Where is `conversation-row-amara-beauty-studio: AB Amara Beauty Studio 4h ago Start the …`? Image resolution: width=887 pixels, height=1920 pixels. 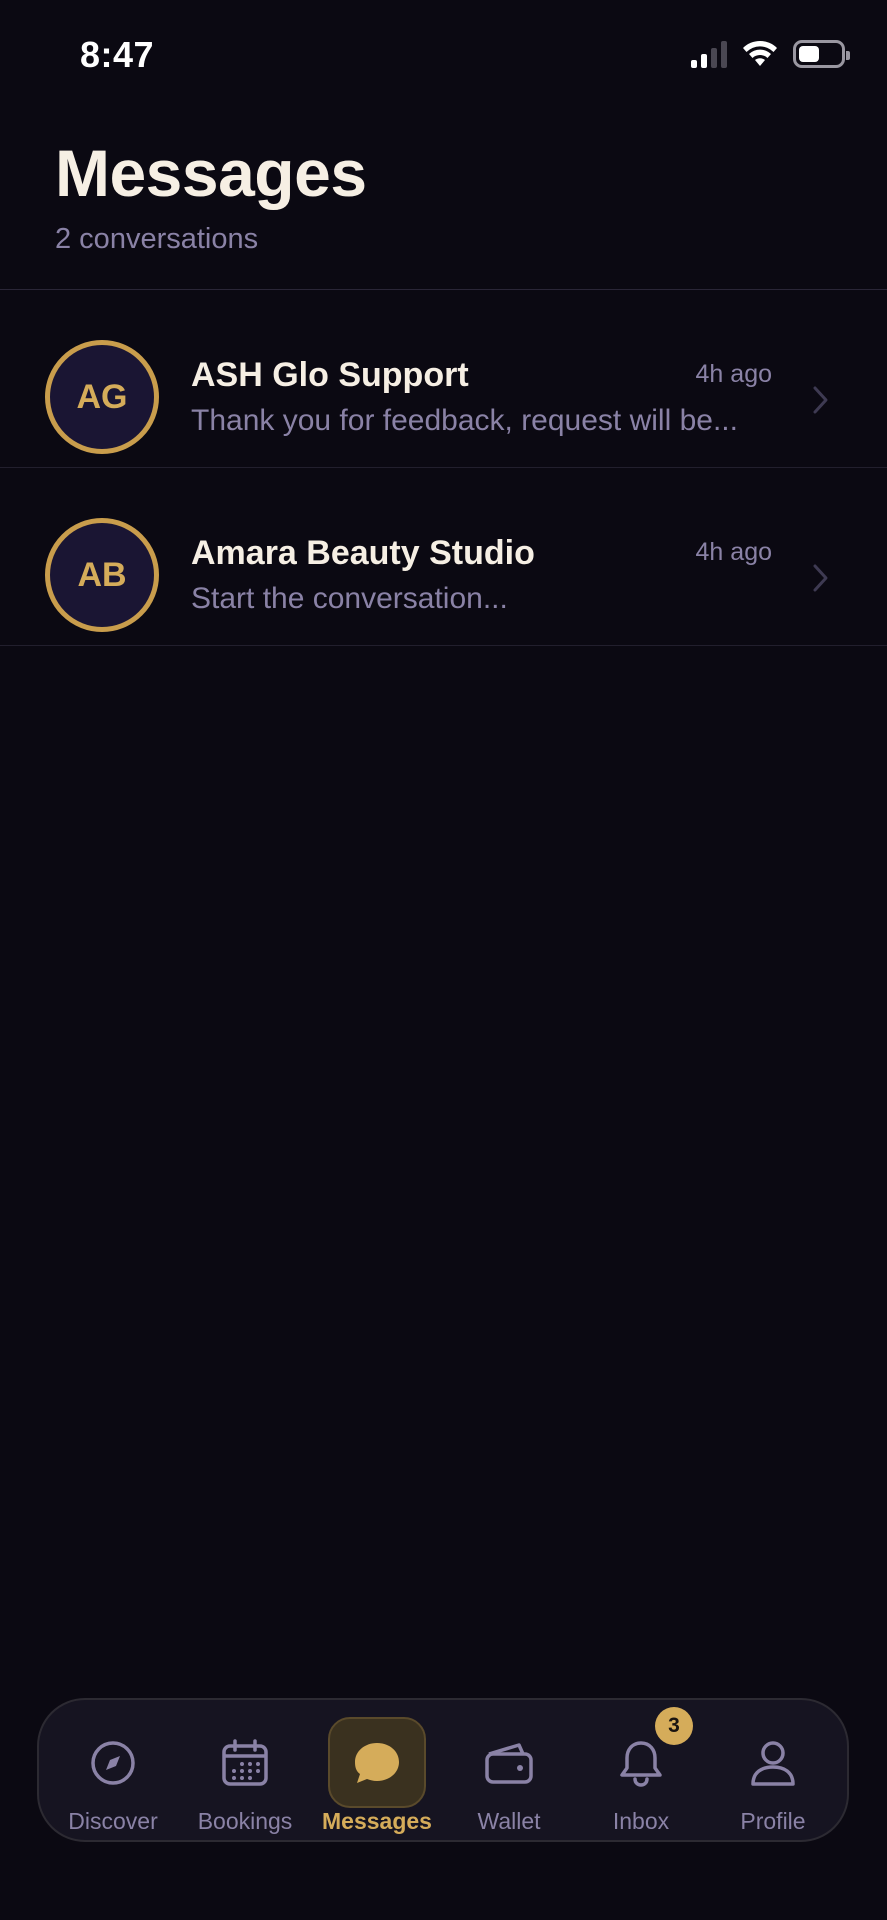 conversation-row-amara-beauty-studio: AB Amara Beauty Studio 4h ago Start the … is located at coordinates (443, 557).